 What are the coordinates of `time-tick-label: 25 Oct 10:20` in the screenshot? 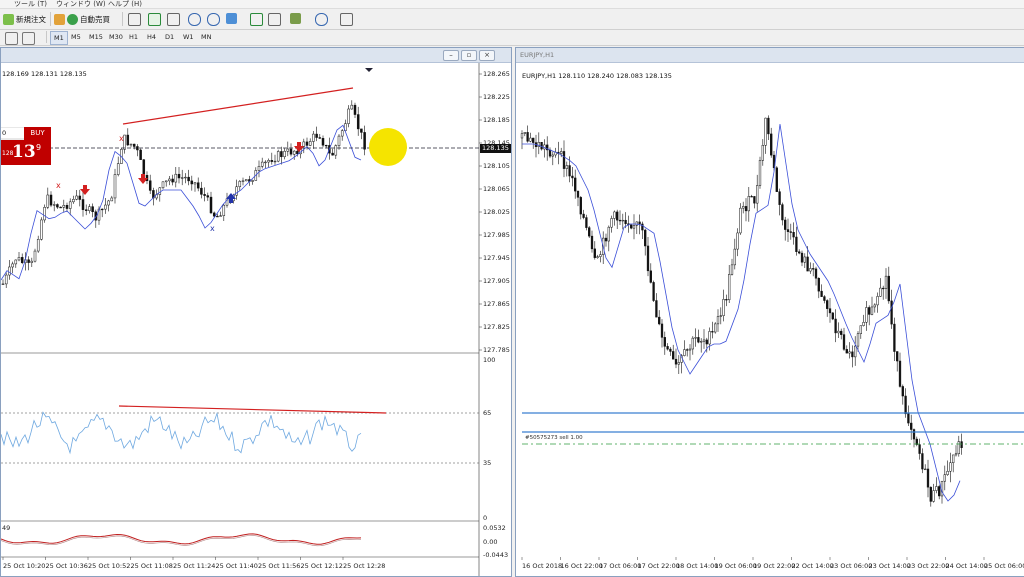 It's located at (24, 566).